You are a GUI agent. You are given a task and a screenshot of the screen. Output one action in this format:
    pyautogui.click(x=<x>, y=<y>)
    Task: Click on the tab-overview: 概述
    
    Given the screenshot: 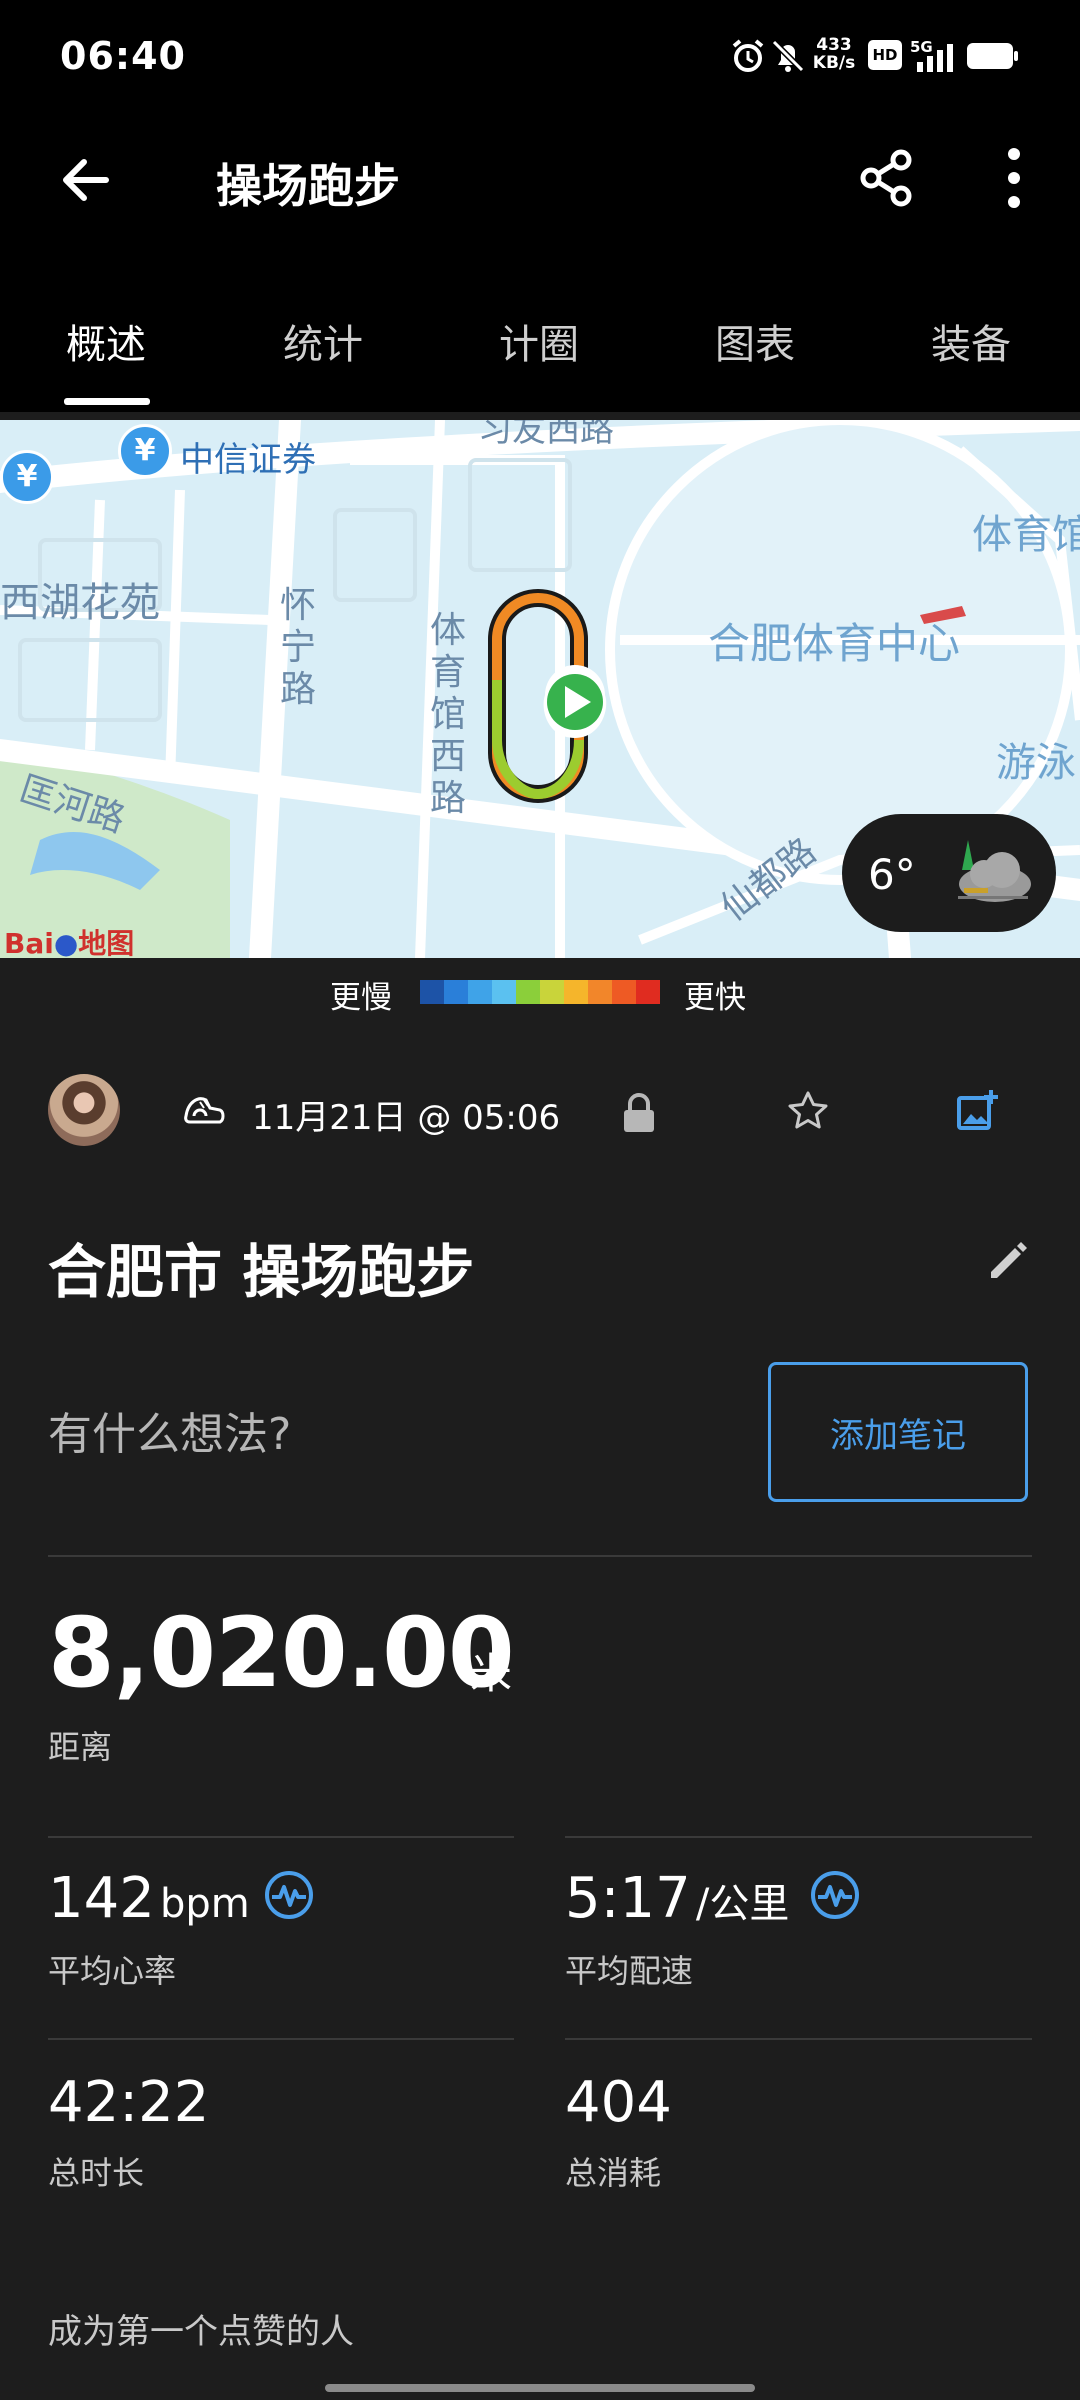 What is the action you would take?
    pyautogui.click(x=106, y=341)
    